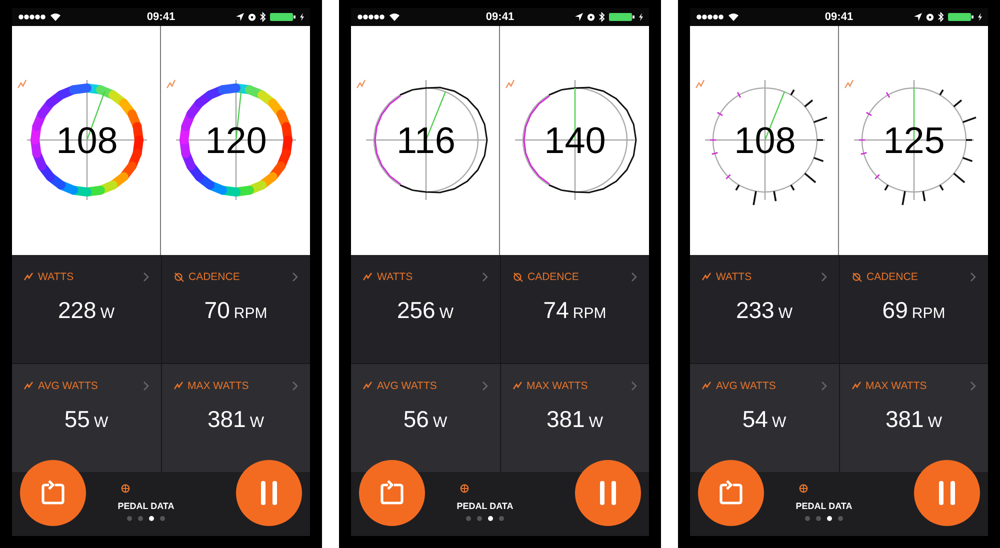 This screenshot has height=548, width=1000. Describe the element at coordinates (575, 140) in the screenshot. I see `gauge-value: 140` at that location.